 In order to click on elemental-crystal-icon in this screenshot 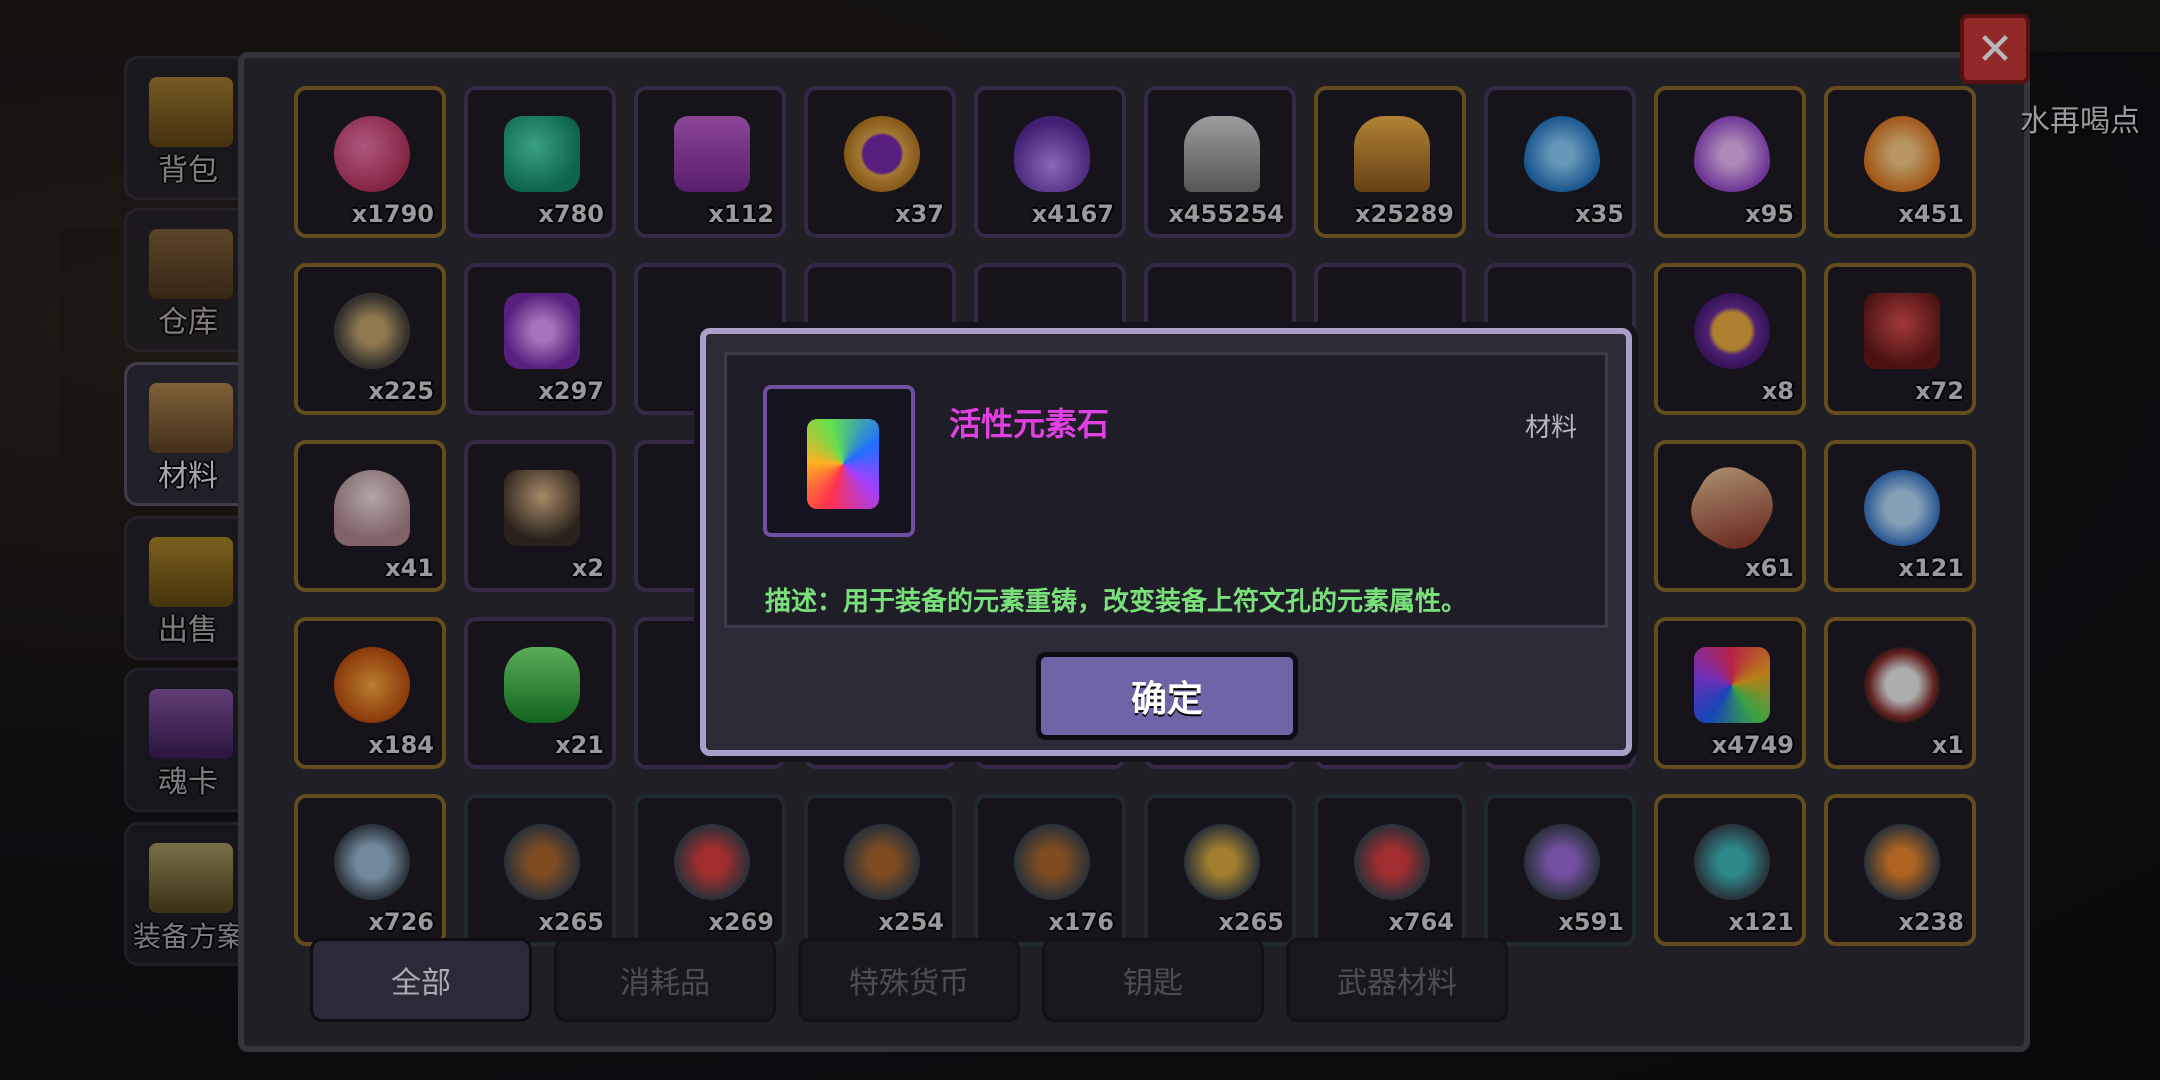, I will do `click(843, 464)`.